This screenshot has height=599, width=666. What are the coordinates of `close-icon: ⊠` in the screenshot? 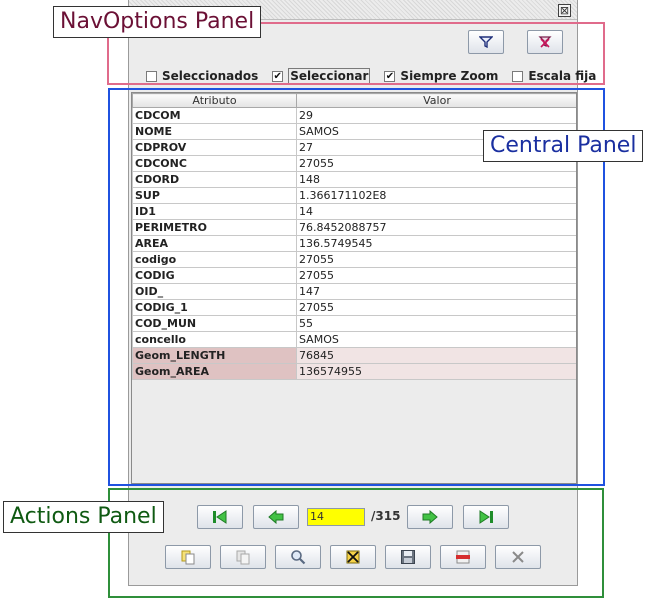 It's located at (564, 10).